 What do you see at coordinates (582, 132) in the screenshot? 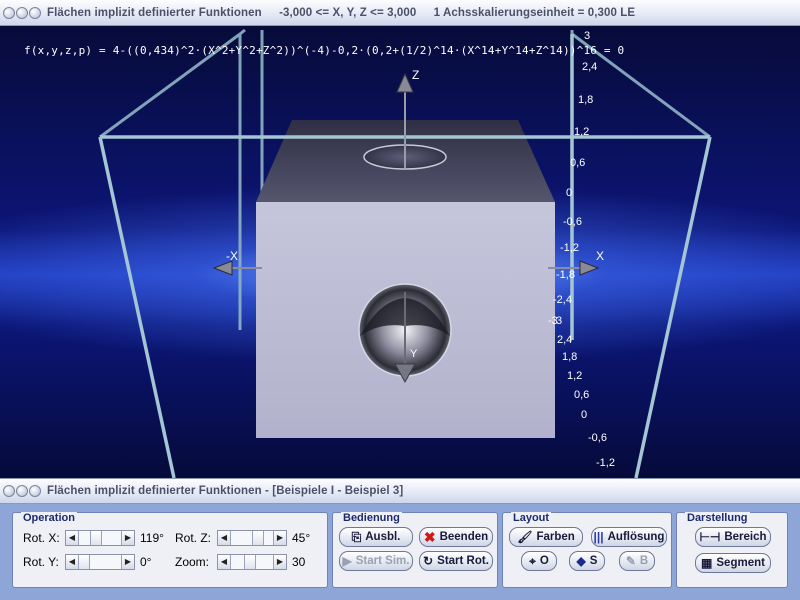
I see `scale-back-label: 1,2` at bounding box center [582, 132].